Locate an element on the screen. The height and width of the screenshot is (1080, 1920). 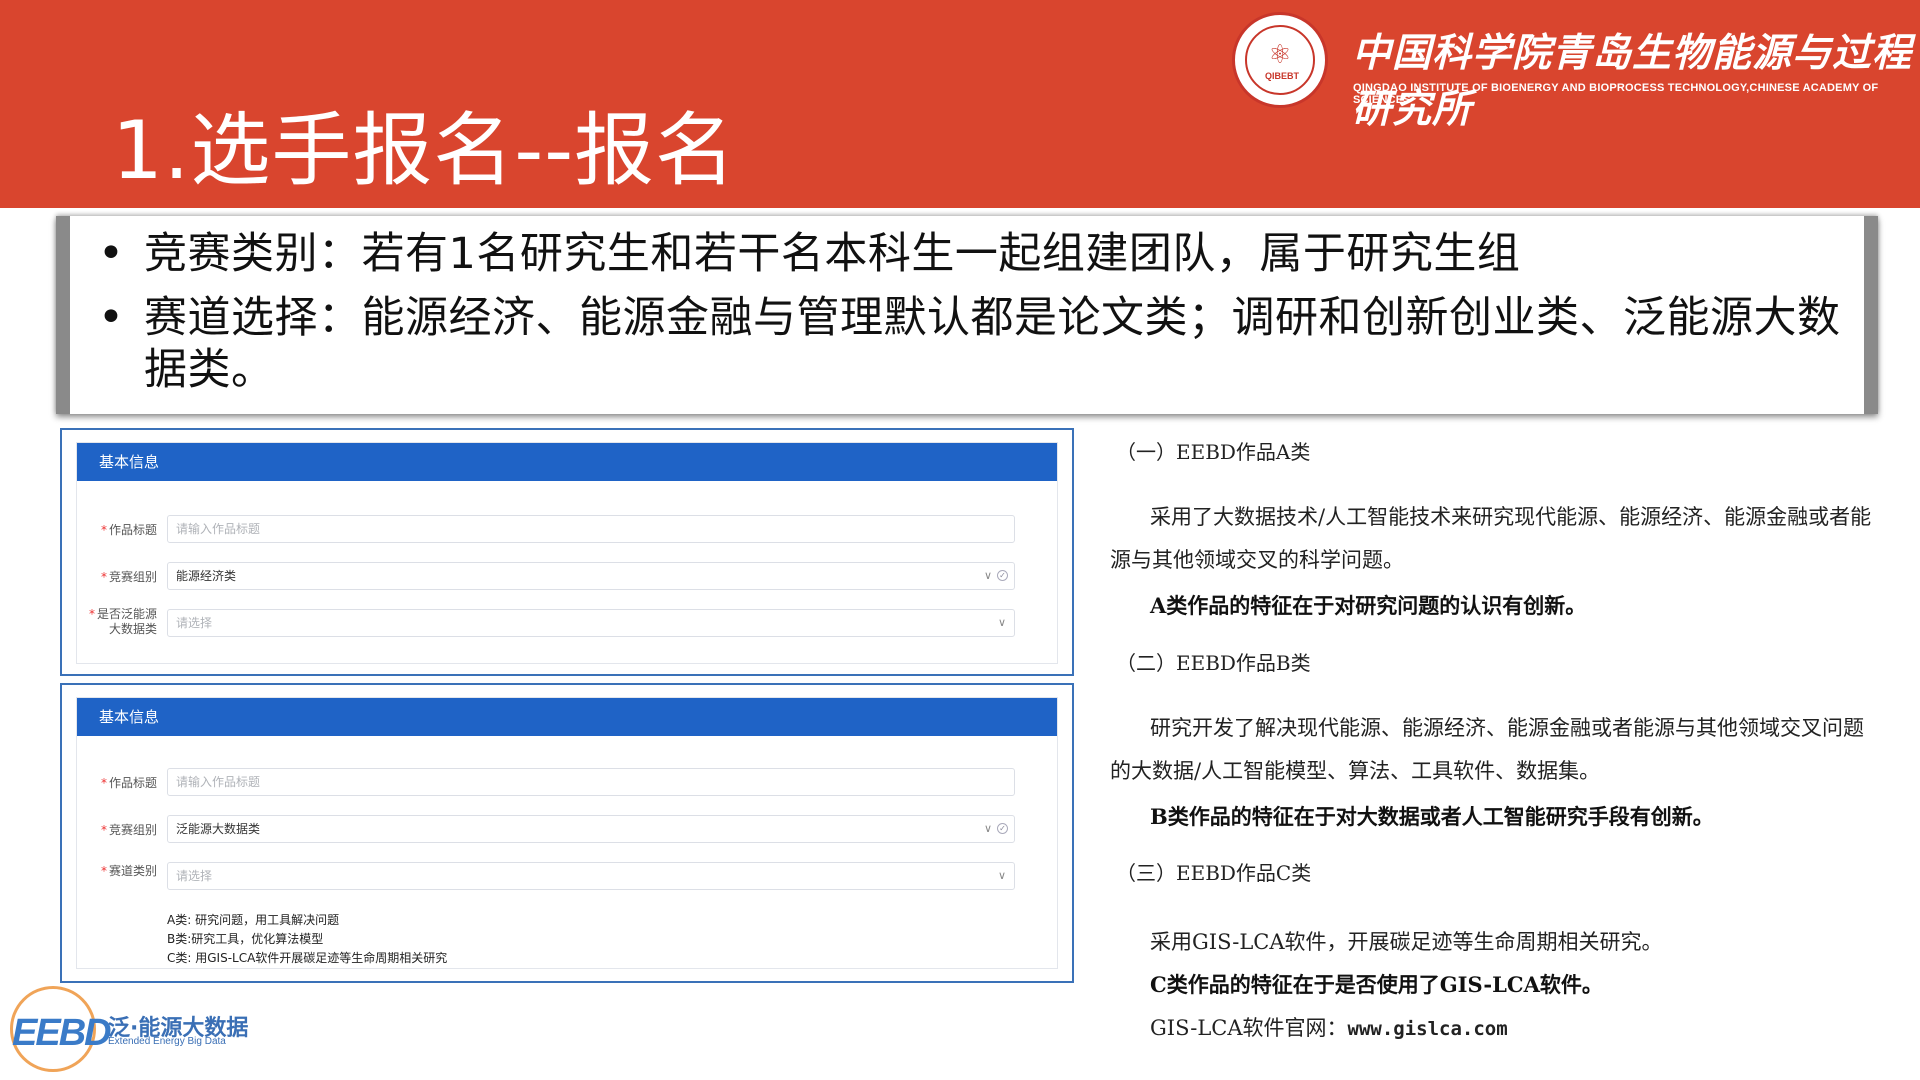
row-group: * 竞赛组别 能源经济类 ∨ ✓ is located at coordinates (567, 577).